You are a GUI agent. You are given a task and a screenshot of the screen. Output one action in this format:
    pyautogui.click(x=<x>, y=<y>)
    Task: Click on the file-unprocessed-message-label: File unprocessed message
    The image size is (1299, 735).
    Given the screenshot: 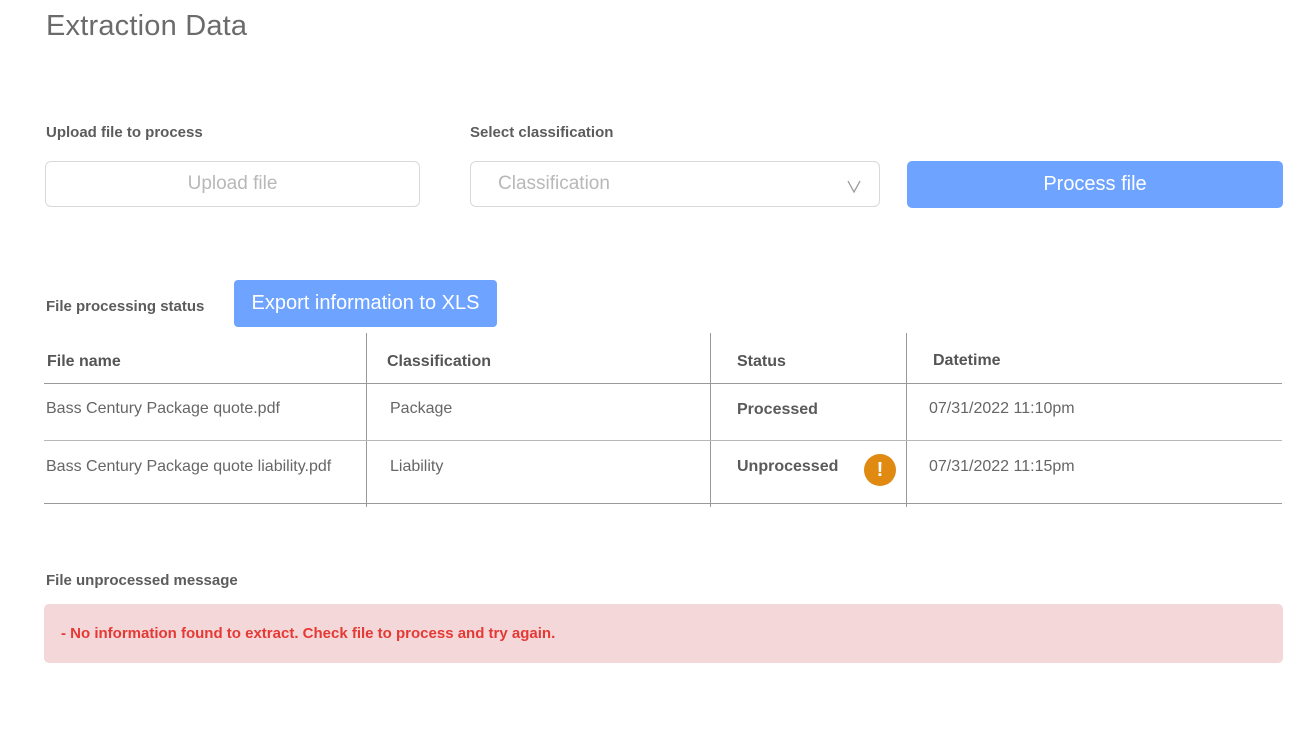 What is the action you would take?
    pyautogui.click(x=142, y=580)
    